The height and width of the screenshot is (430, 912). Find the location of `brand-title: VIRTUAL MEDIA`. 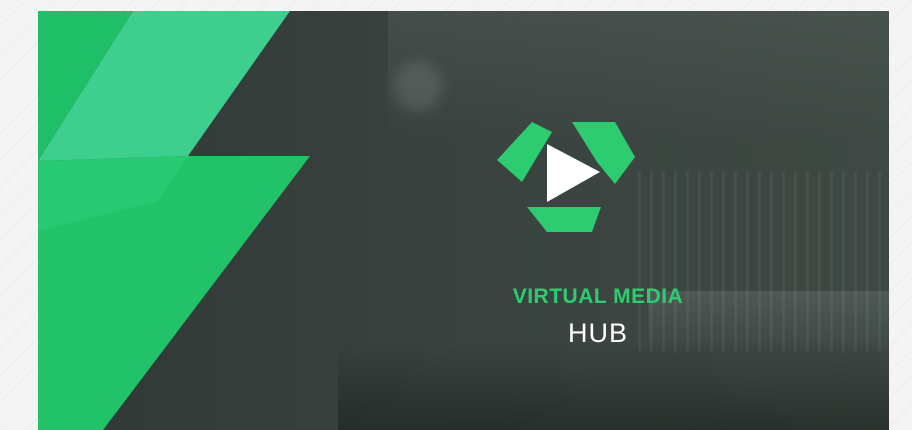

brand-title: VIRTUAL MEDIA is located at coordinates (598, 296).